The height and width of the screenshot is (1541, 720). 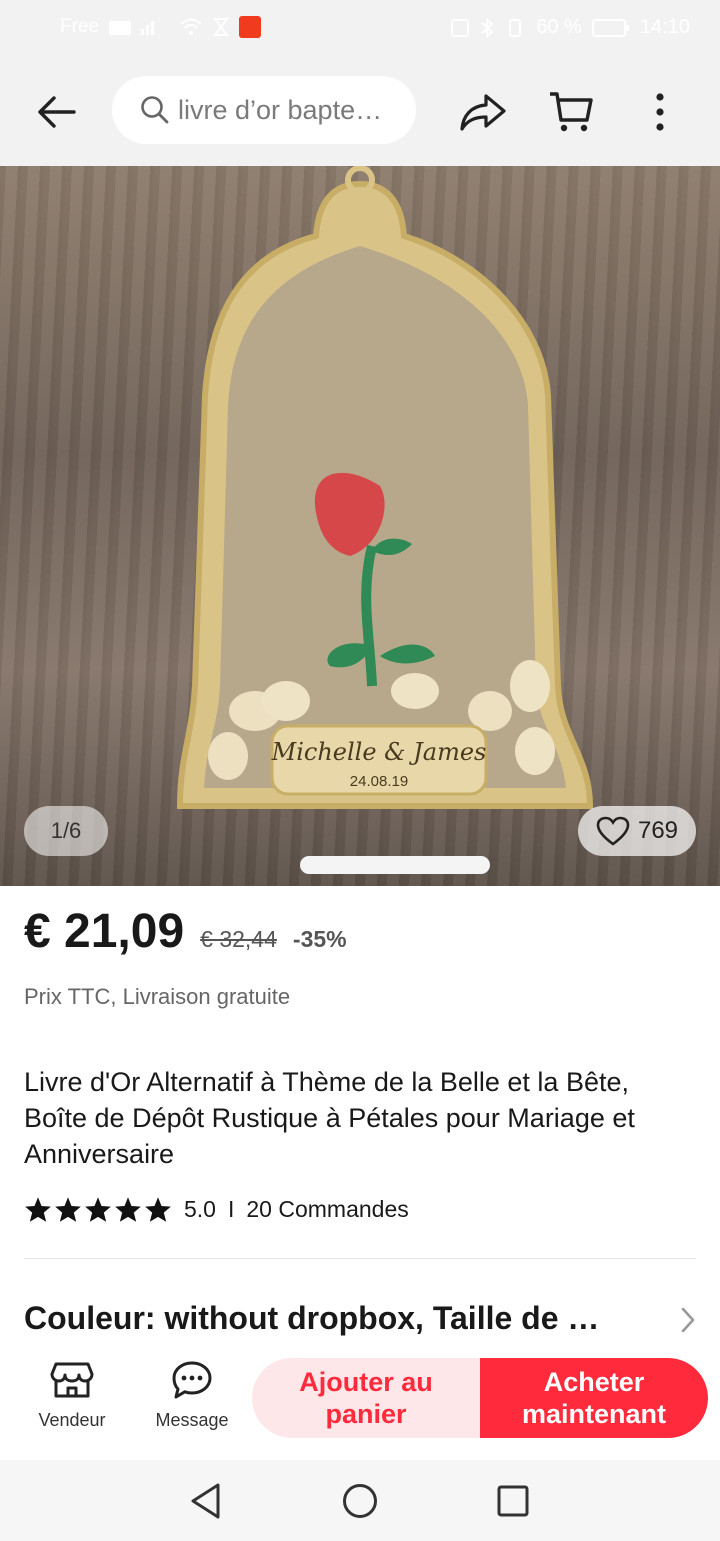 What do you see at coordinates (157, 996) in the screenshot?
I see `tax-shipping-note: Prix TTC, Livraison gratuite` at bounding box center [157, 996].